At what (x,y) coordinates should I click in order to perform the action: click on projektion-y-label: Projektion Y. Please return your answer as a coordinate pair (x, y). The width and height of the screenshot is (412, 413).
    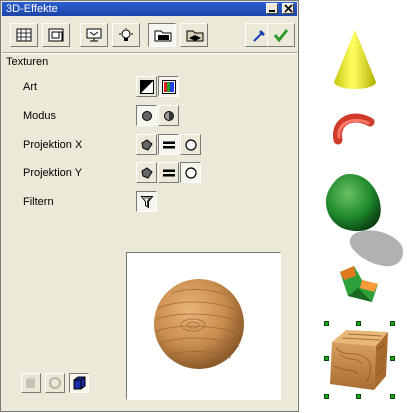
    Looking at the image, I should click on (53, 173).